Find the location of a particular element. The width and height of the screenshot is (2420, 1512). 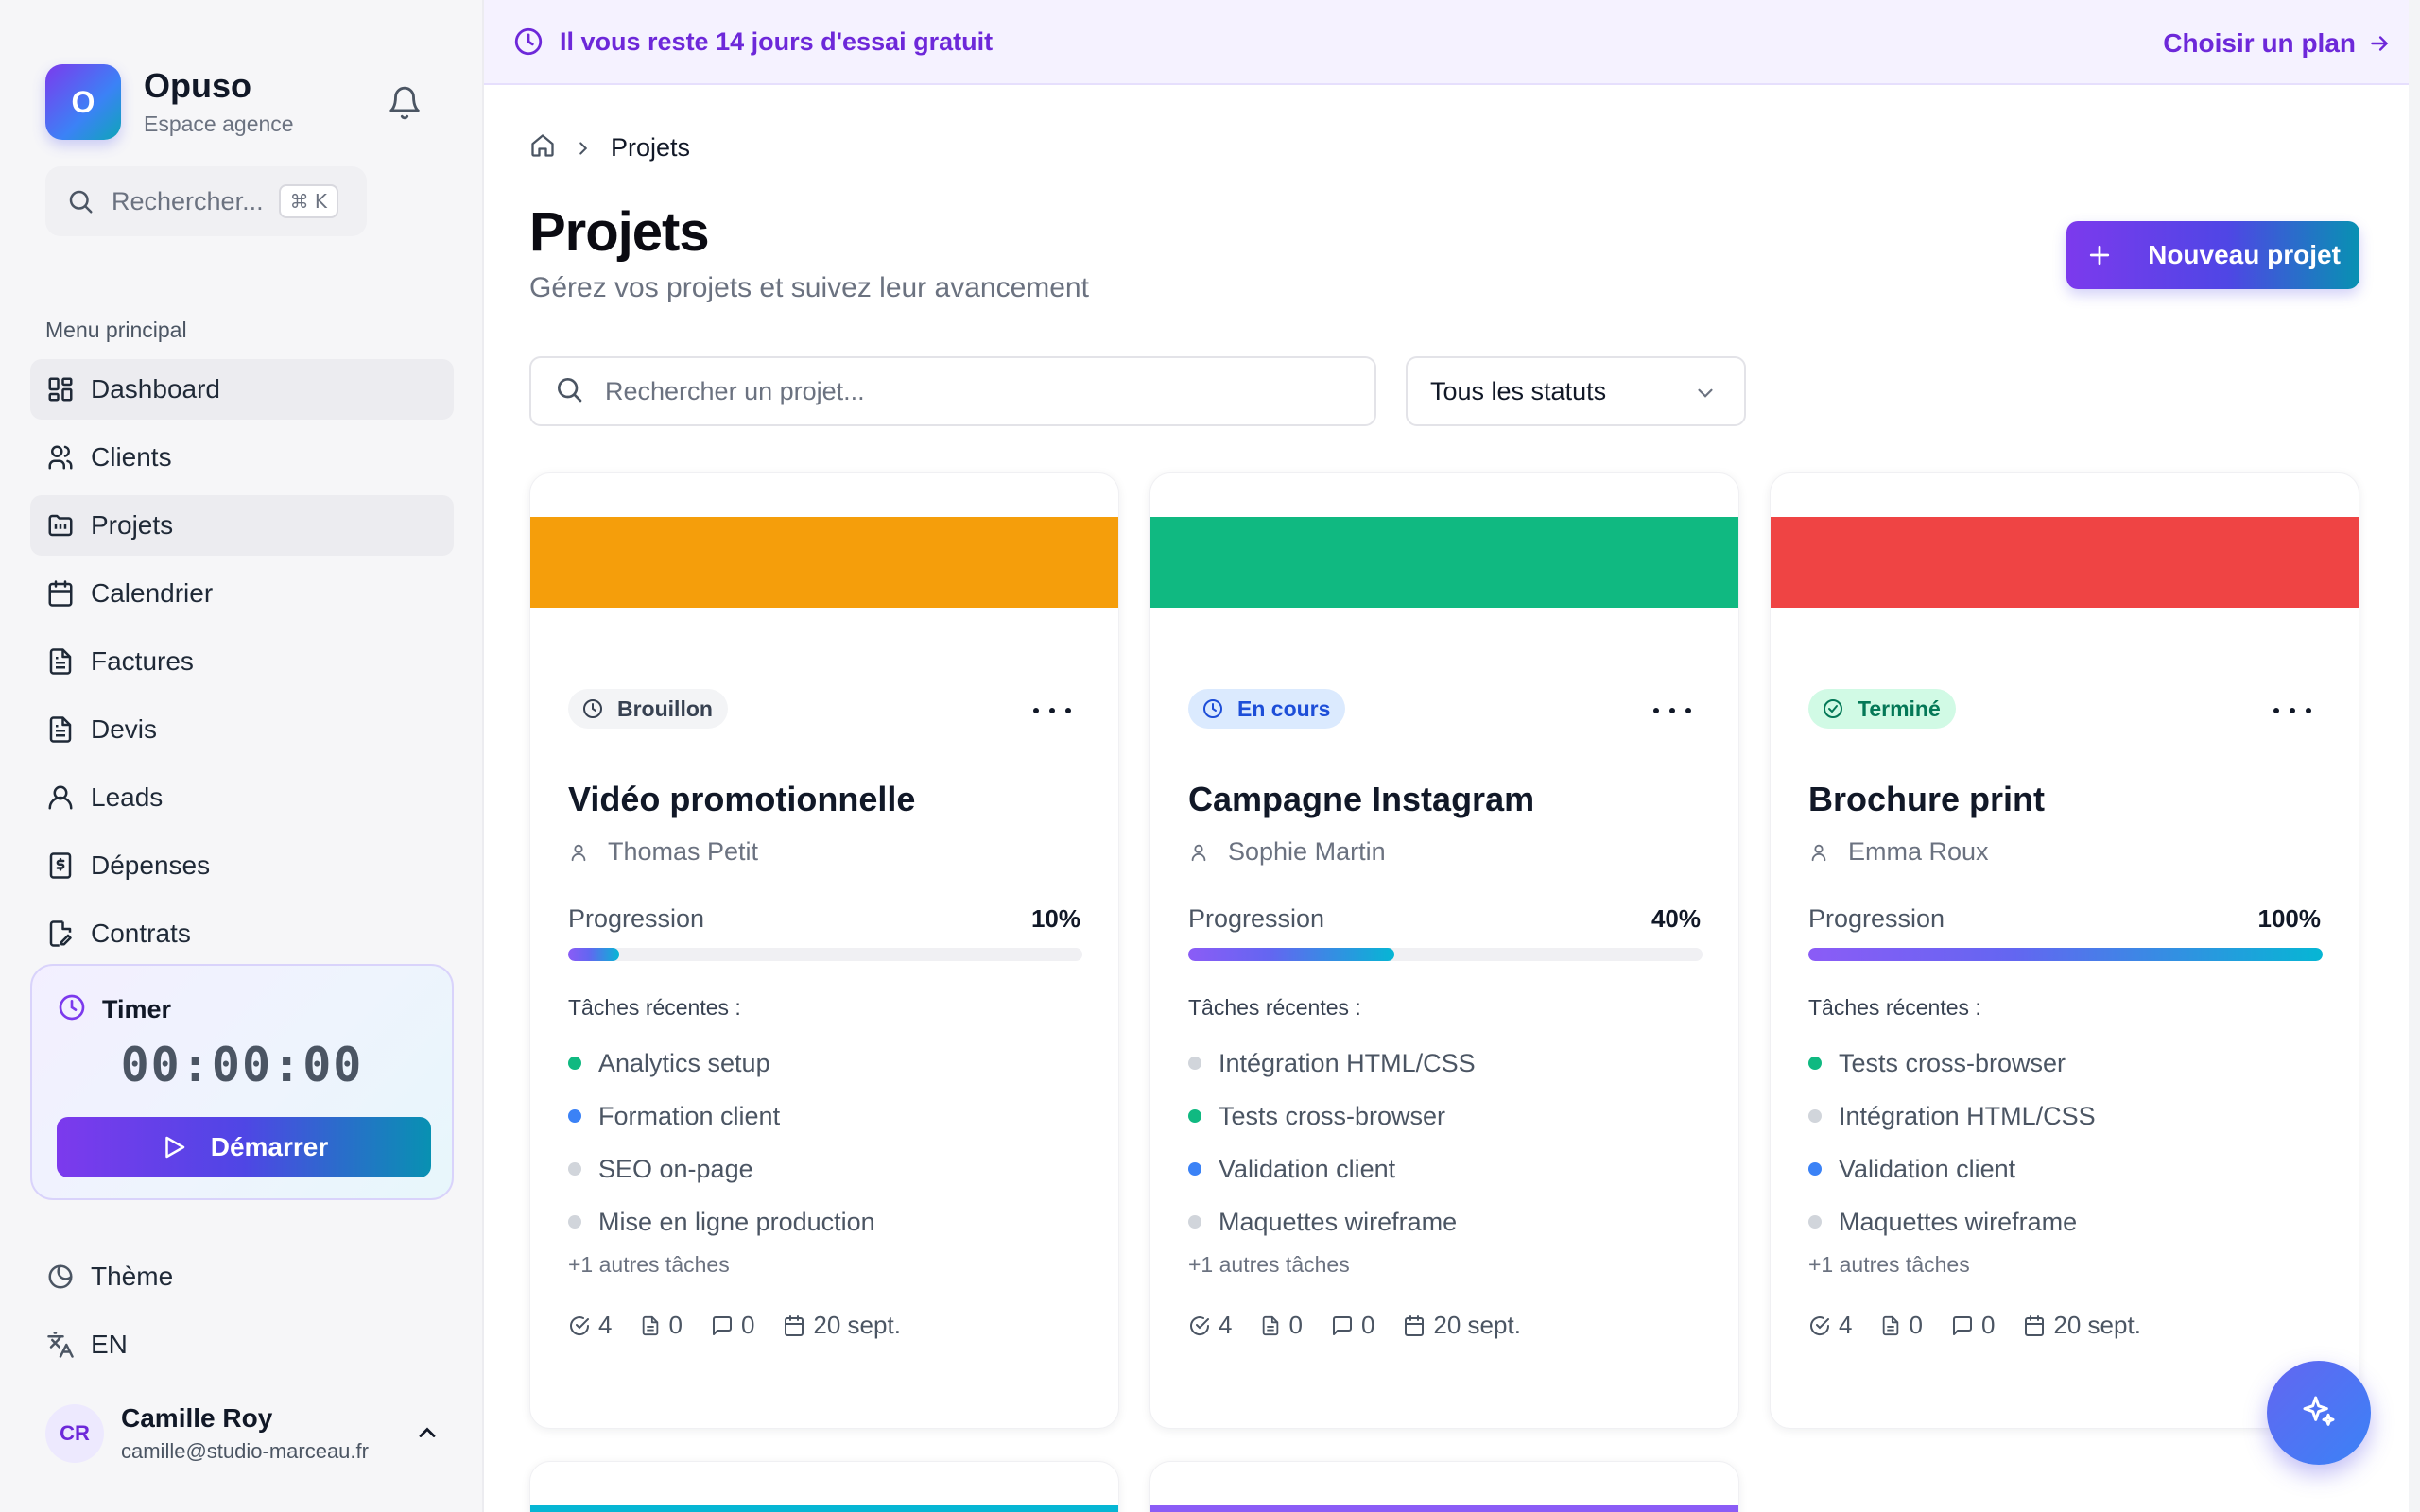

timer-start-button: Démarrer is located at coordinates (244, 1147).